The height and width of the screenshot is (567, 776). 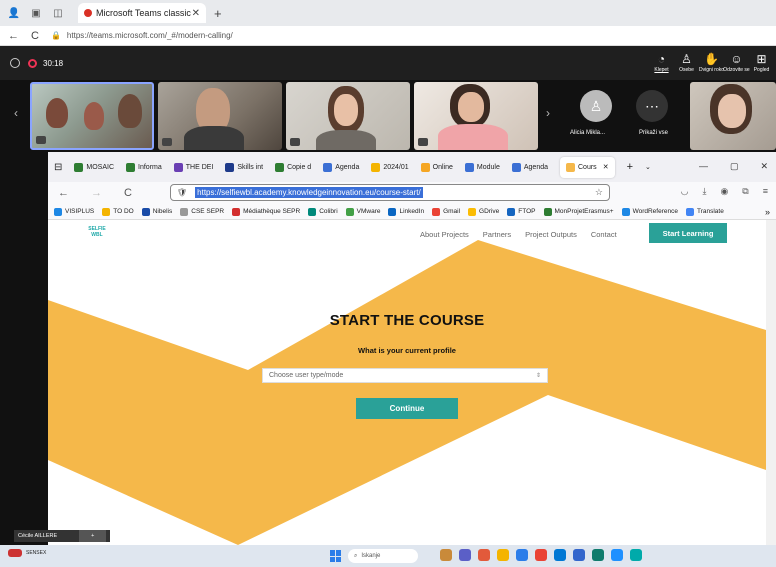 I want to click on show-all-label: Prikaži vse, so click(x=653, y=133).